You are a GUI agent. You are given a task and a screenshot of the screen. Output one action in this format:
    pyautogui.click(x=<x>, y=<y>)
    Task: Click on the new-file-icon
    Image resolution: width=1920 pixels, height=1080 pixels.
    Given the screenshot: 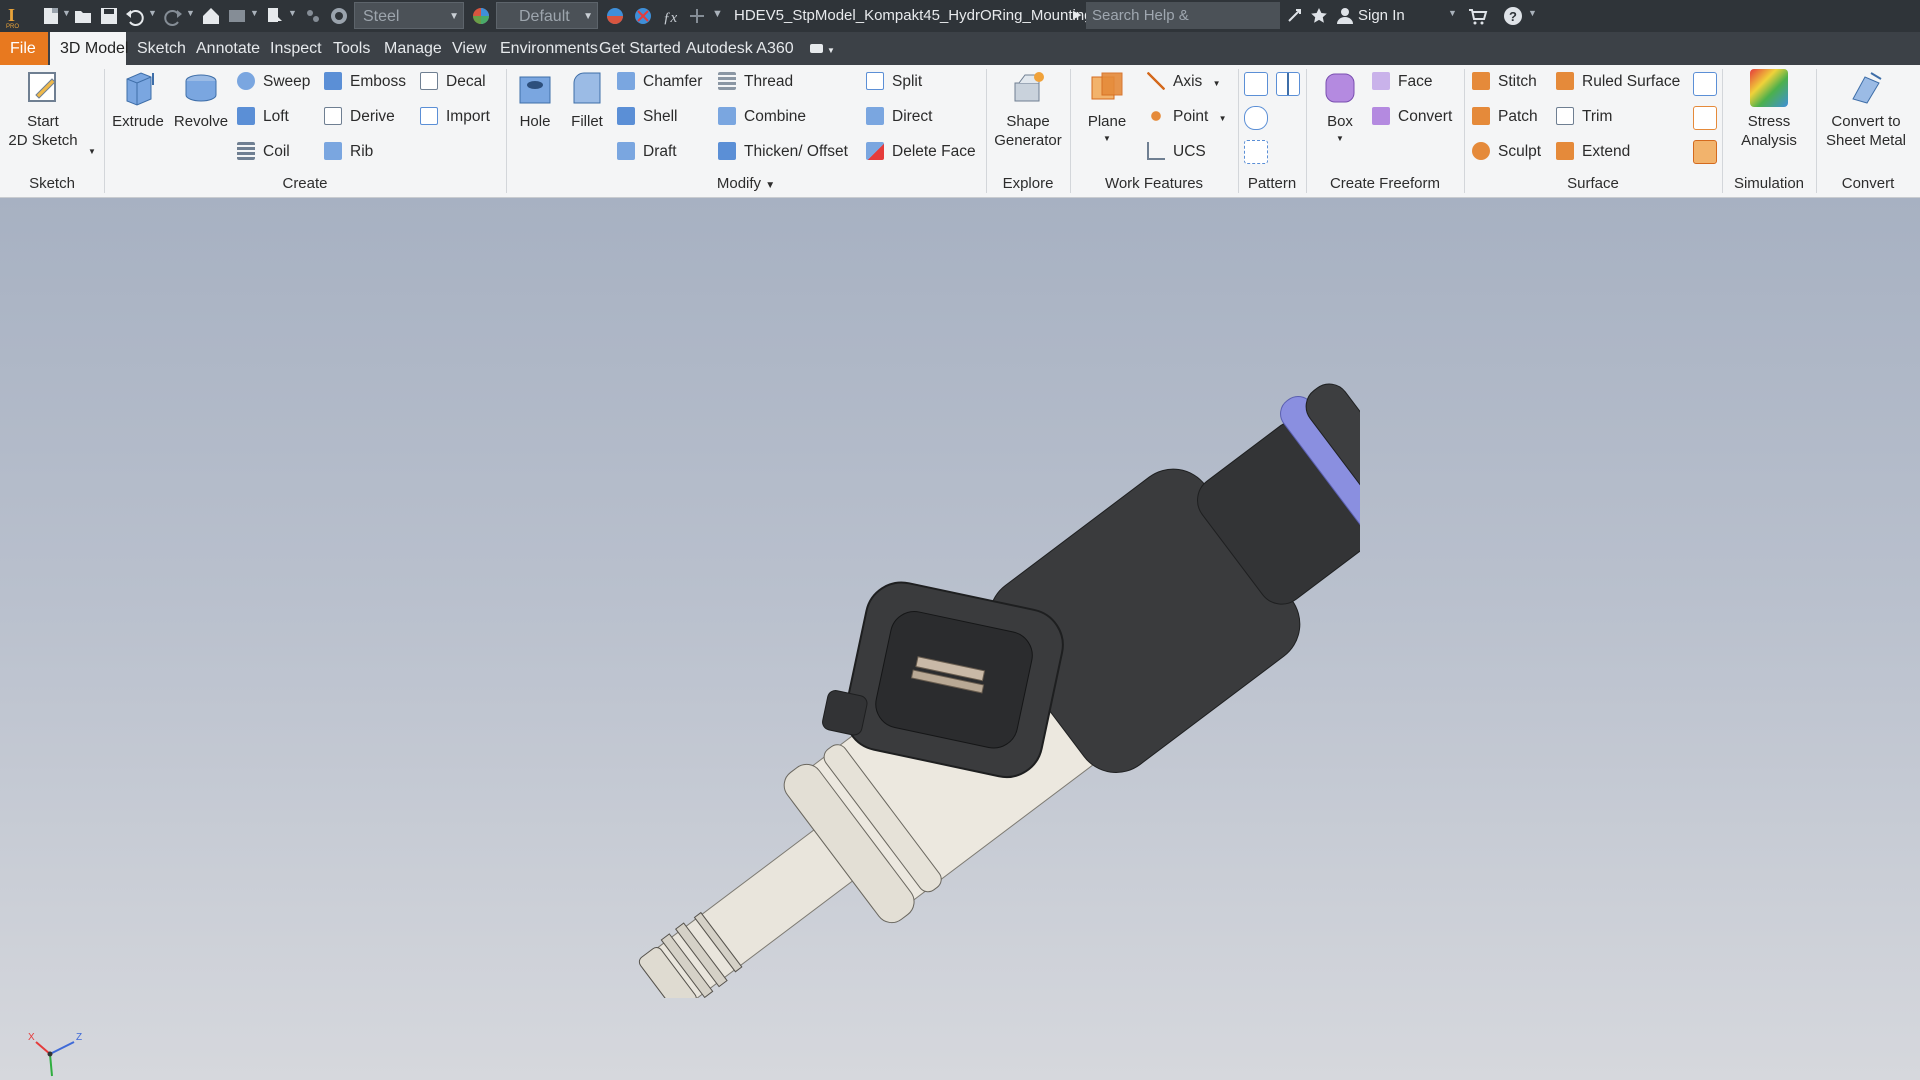 What is the action you would take?
    pyautogui.click(x=51, y=16)
    